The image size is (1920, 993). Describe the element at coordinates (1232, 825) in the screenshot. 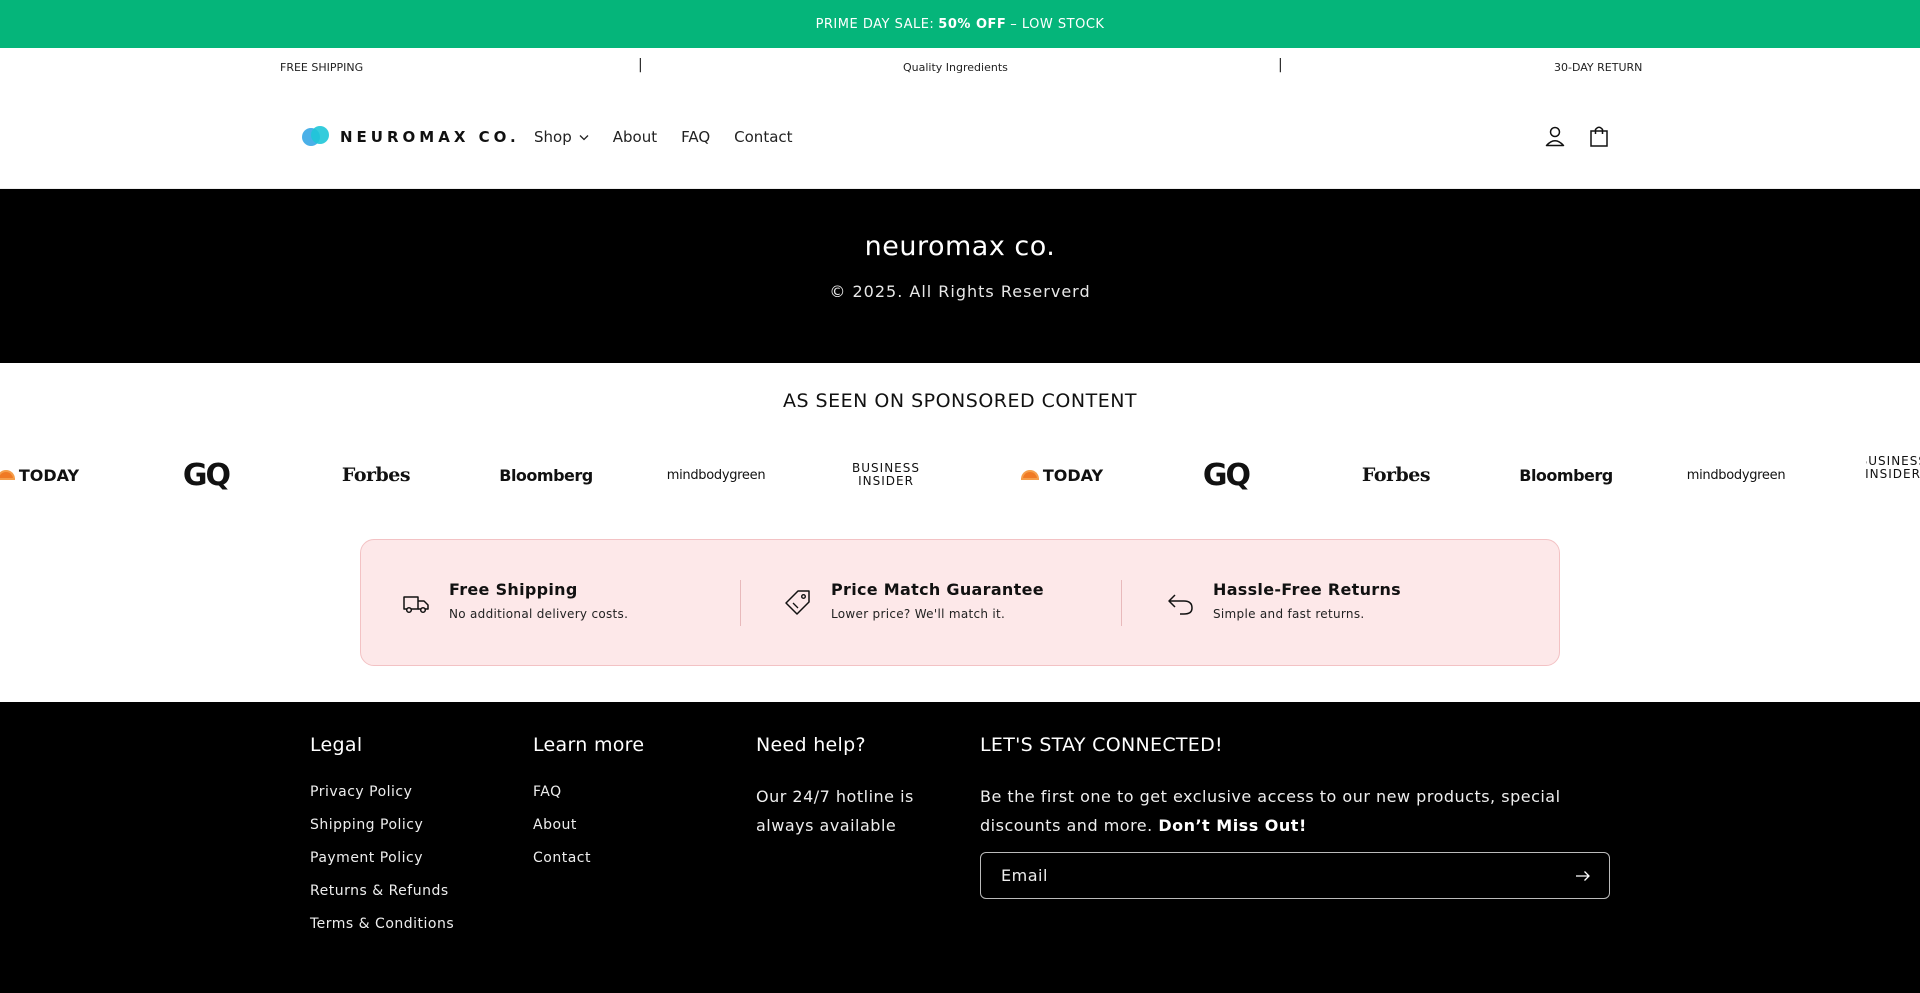

I see `newsletter-emphasis: Don’t Miss Out!` at that location.